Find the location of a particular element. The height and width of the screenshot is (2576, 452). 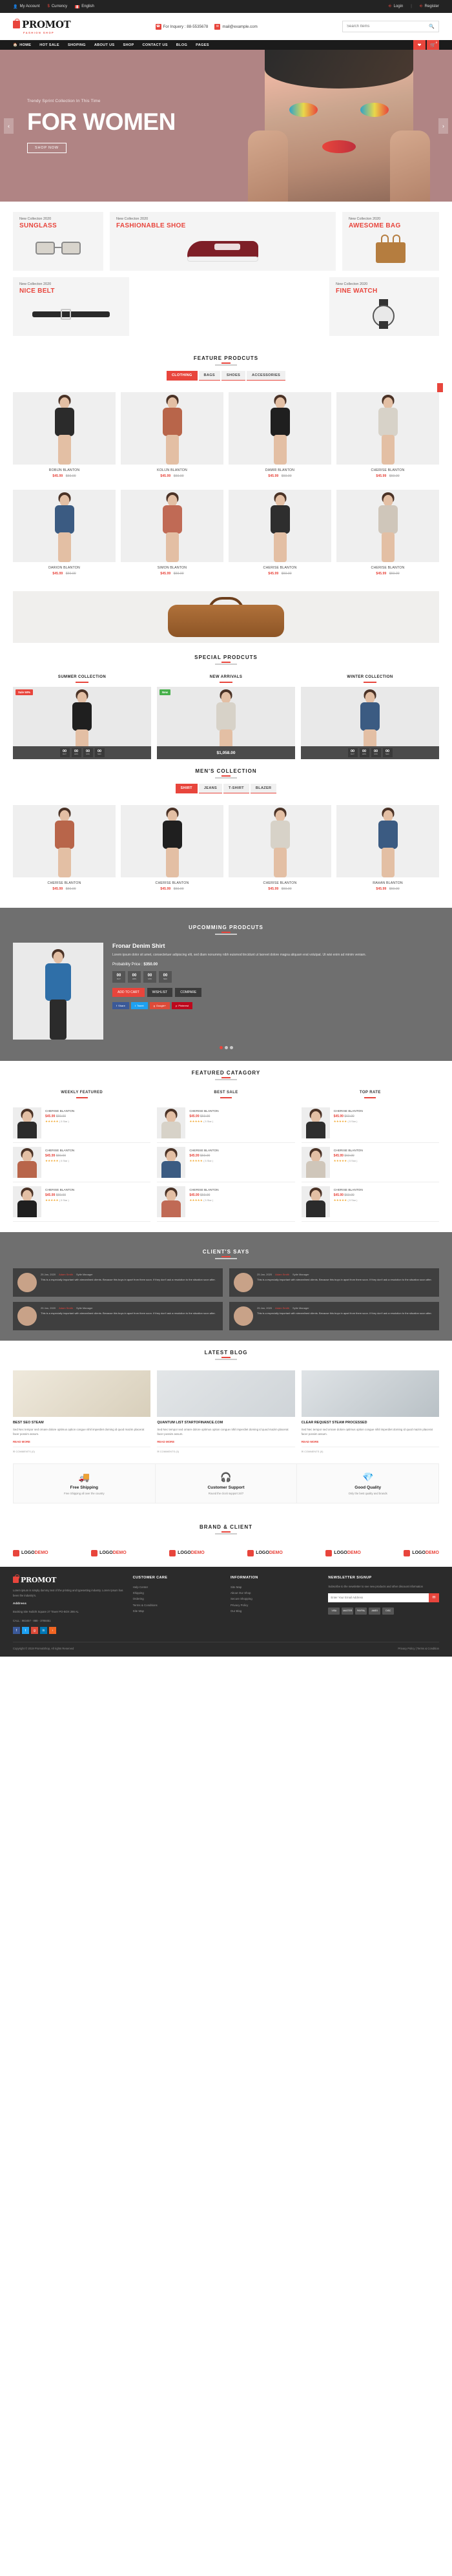

product-card: DAMIR BLANTON $45.99 $60.00 is located at coordinates (280, 438).